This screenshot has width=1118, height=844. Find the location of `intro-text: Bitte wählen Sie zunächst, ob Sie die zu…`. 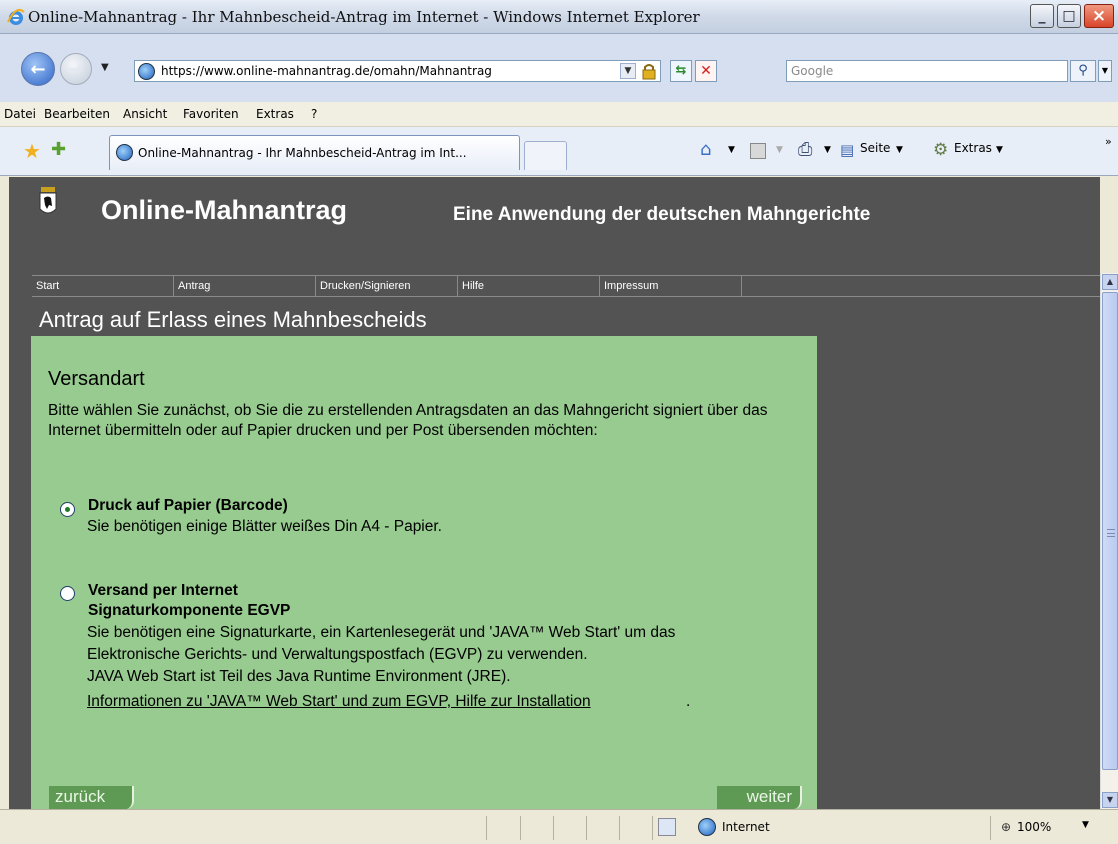

intro-text: Bitte wählen Sie zunächst, ob Sie die zu… is located at coordinates (408, 420).